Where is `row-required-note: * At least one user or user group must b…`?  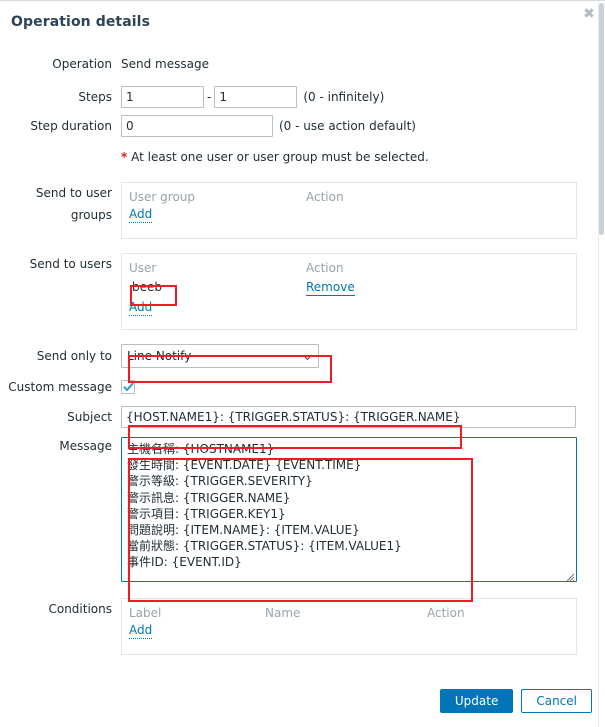 row-required-note: * At least one user or user group must b… is located at coordinates (302, 157).